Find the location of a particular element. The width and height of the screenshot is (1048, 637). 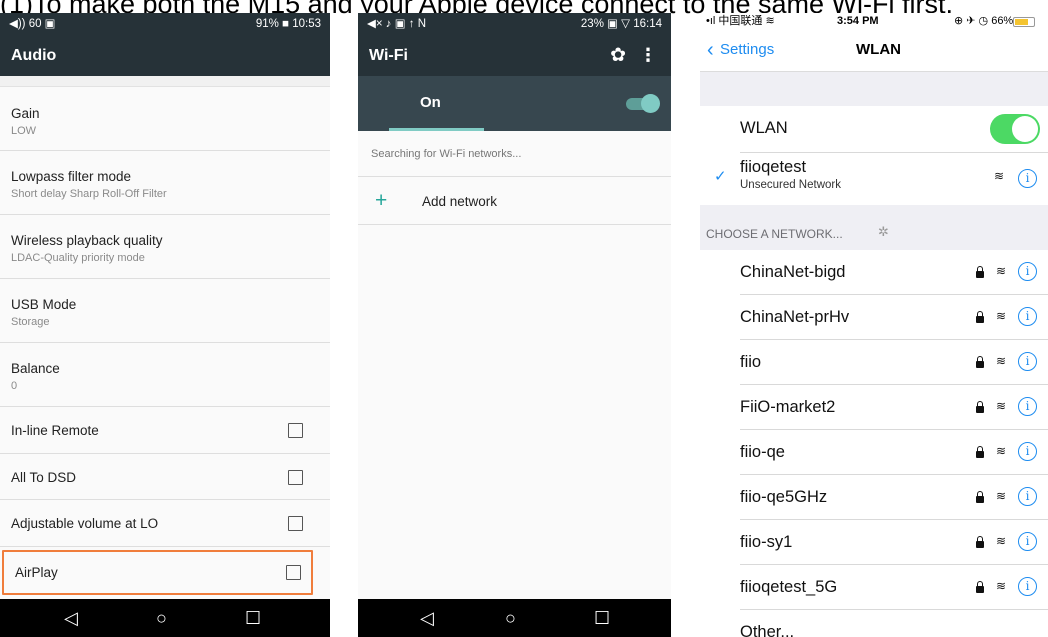

setting-value: LDAC-Quality priority mode is located at coordinates (78, 258).